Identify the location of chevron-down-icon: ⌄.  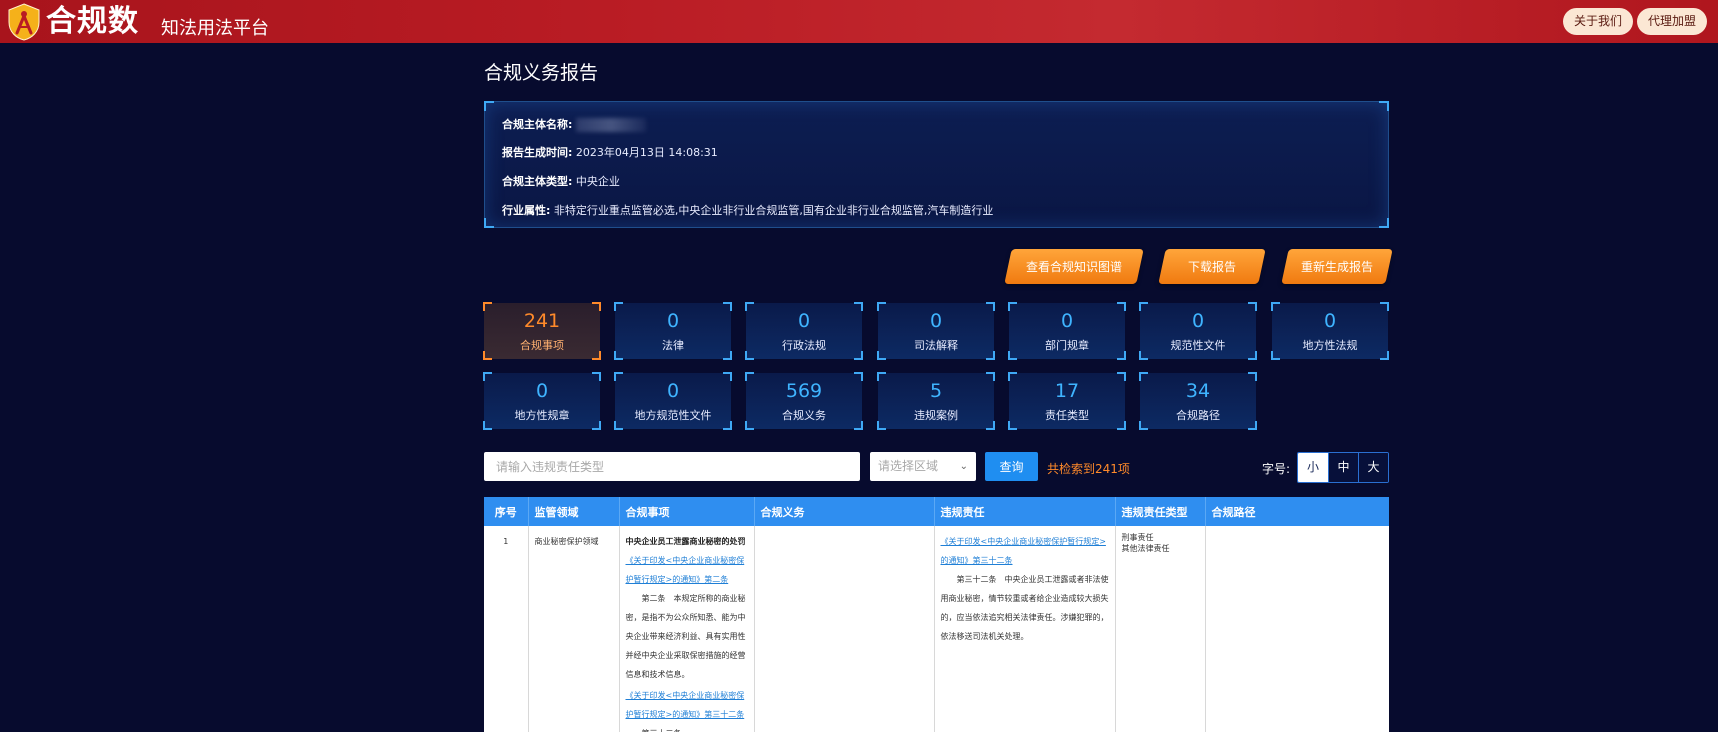
(963, 466).